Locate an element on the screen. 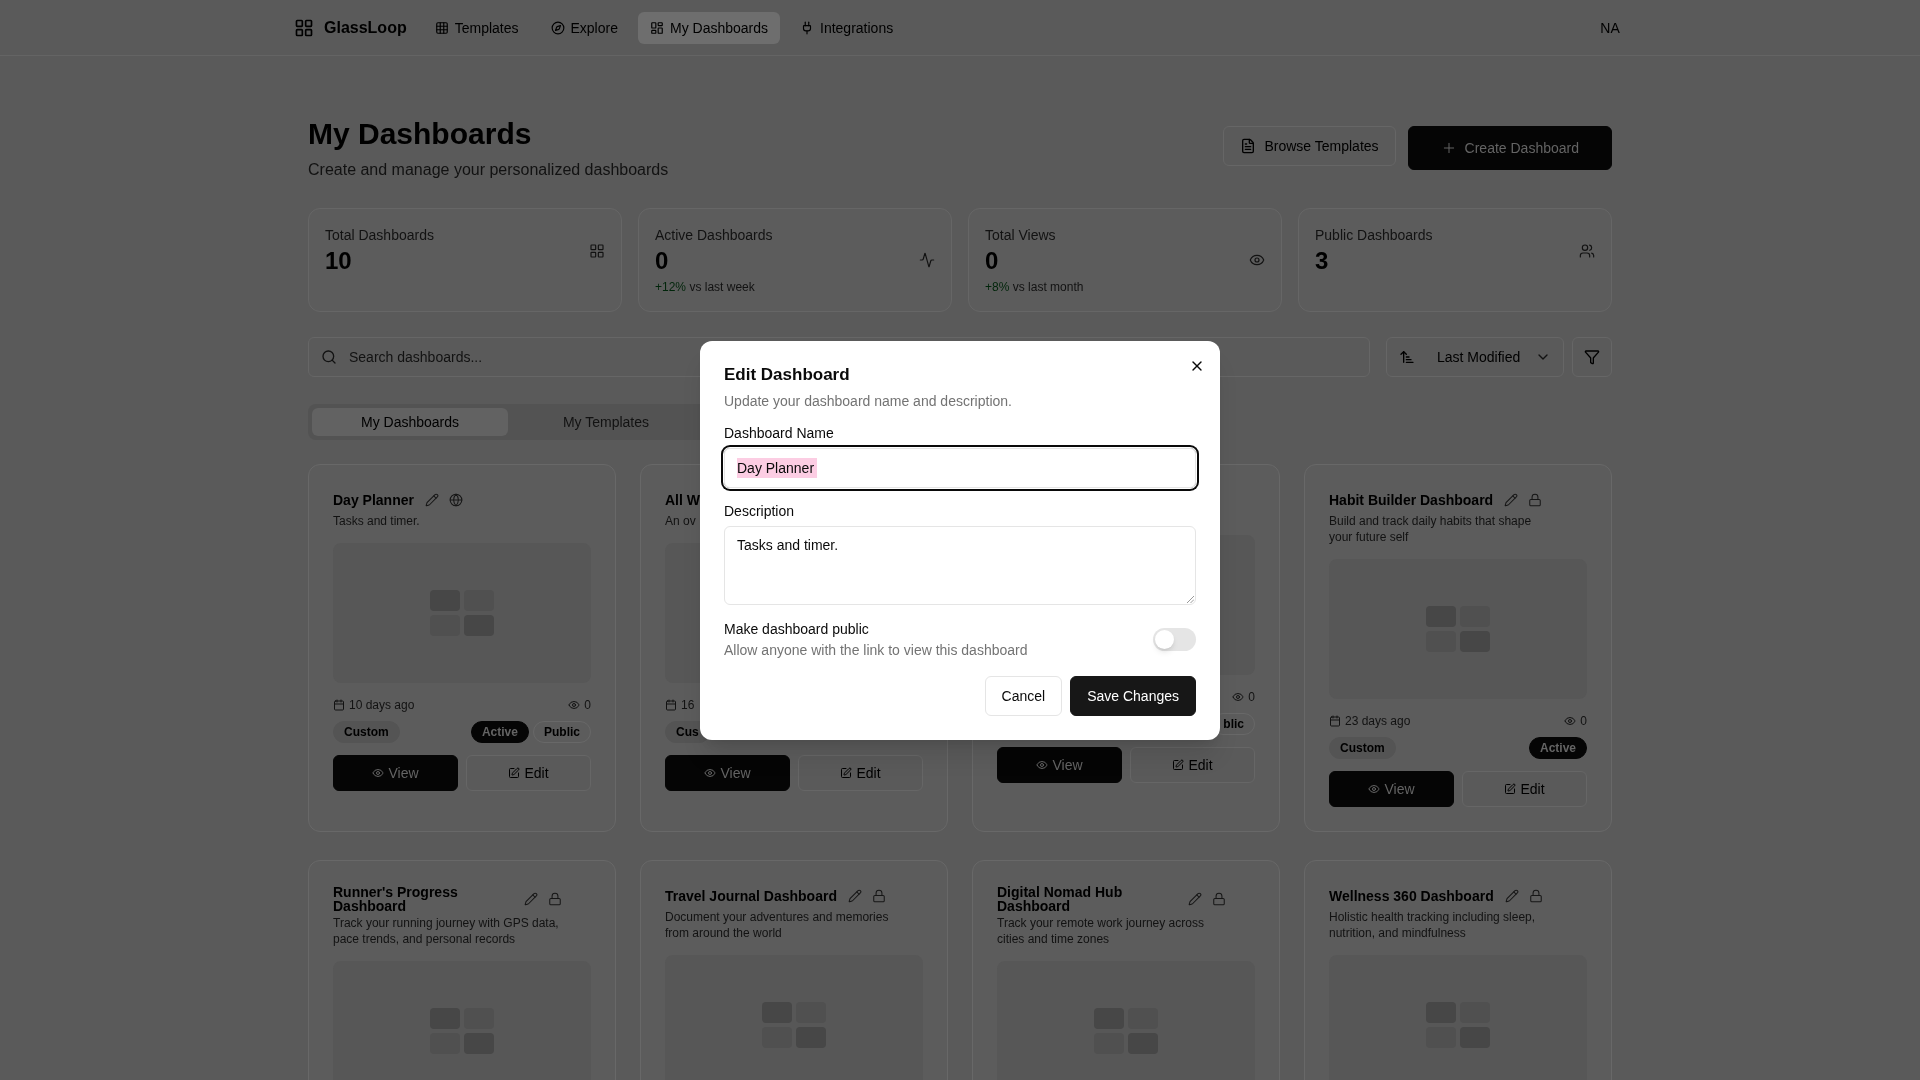  tab: My Templates is located at coordinates (606, 422).